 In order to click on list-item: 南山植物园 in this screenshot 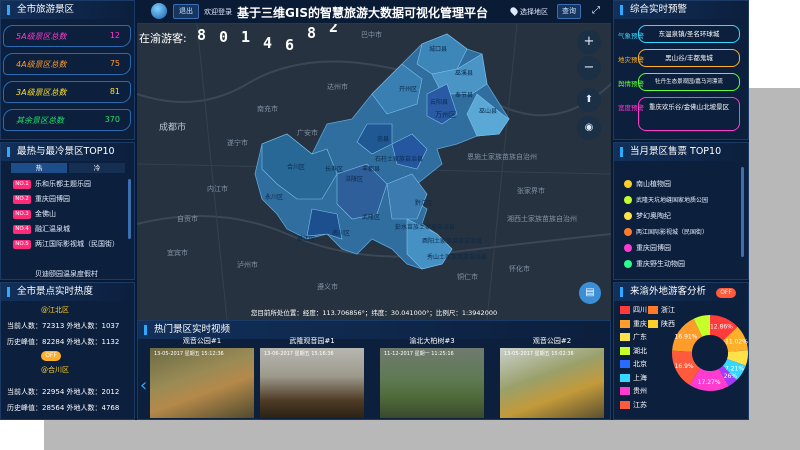, I will do `click(647, 184)`.